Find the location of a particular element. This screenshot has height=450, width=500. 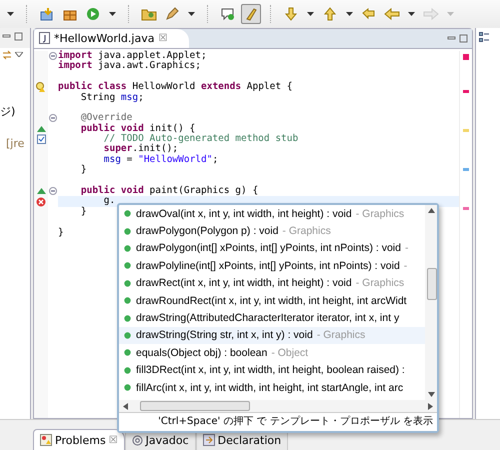

code-token: java.awt.Graphics; is located at coordinates (149, 66).